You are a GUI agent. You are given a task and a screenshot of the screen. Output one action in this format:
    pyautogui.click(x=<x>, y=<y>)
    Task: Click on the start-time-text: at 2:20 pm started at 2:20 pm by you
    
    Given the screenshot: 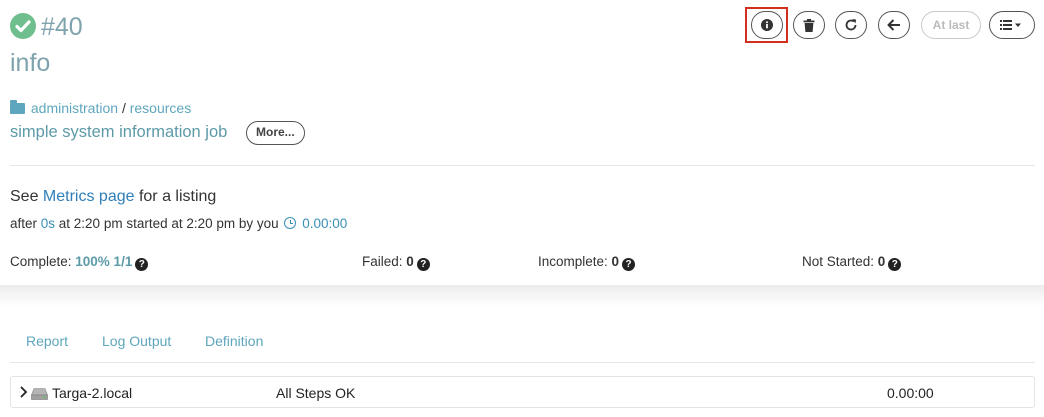 What is the action you would take?
    pyautogui.click(x=167, y=223)
    